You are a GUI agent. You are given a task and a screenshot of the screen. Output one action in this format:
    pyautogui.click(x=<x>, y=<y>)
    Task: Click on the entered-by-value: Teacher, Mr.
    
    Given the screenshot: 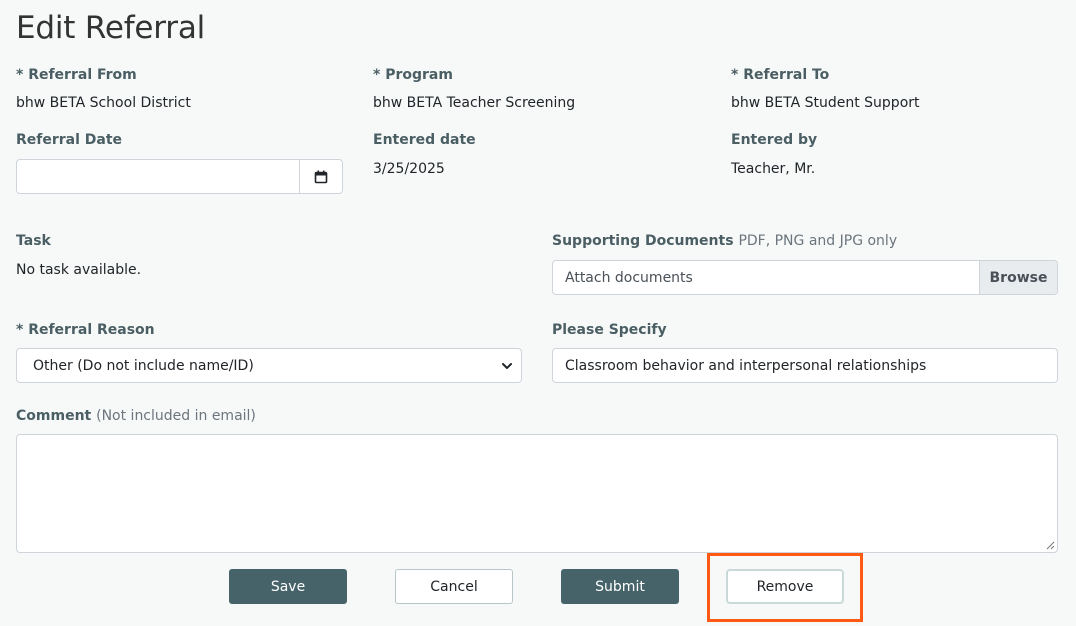 What is the action you would take?
    pyautogui.click(x=773, y=169)
    